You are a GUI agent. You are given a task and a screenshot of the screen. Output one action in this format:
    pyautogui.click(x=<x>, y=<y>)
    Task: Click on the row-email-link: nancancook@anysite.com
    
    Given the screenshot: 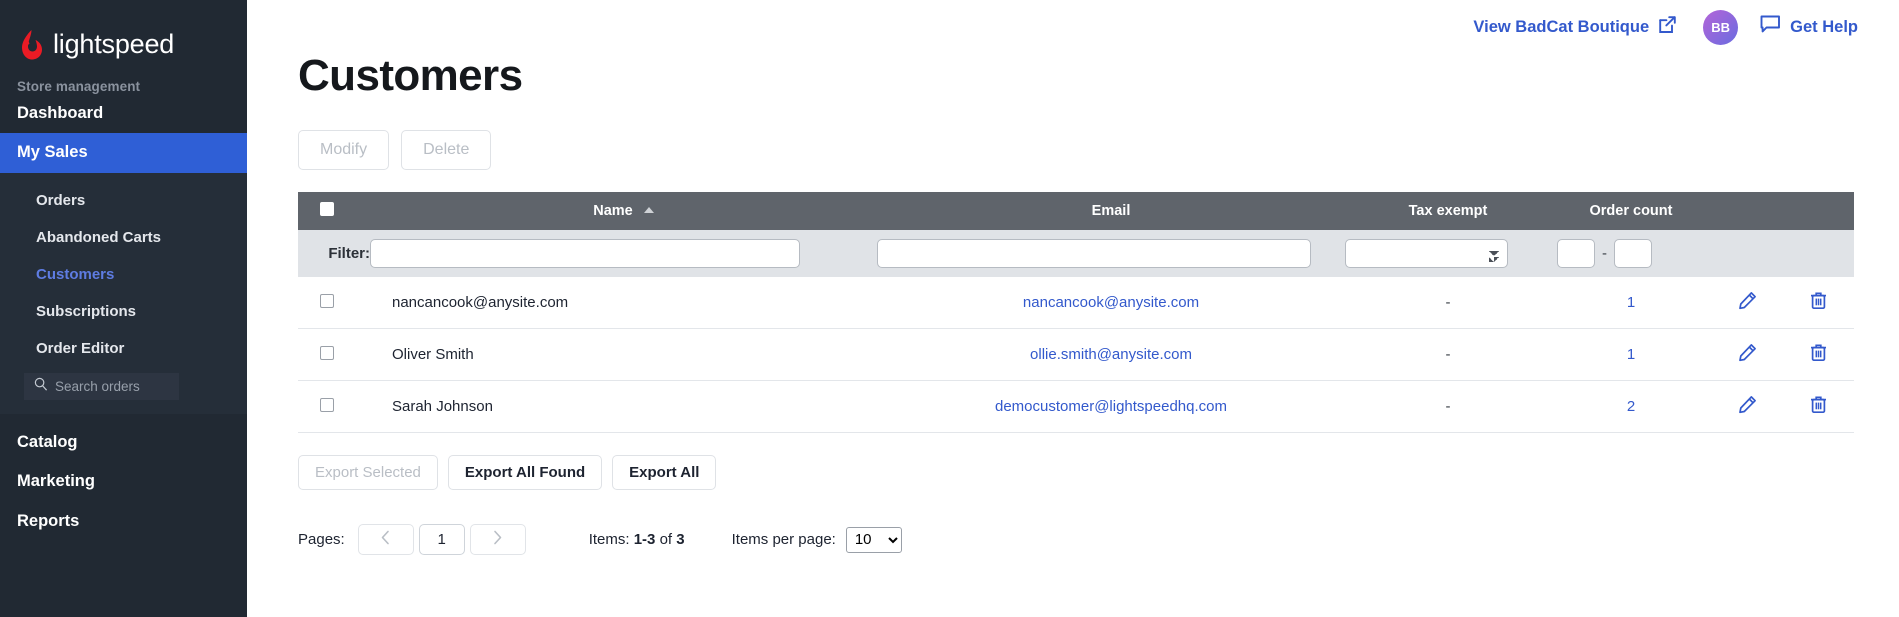 What is the action you would take?
    pyautogui.click(x=1111, y=302)
    